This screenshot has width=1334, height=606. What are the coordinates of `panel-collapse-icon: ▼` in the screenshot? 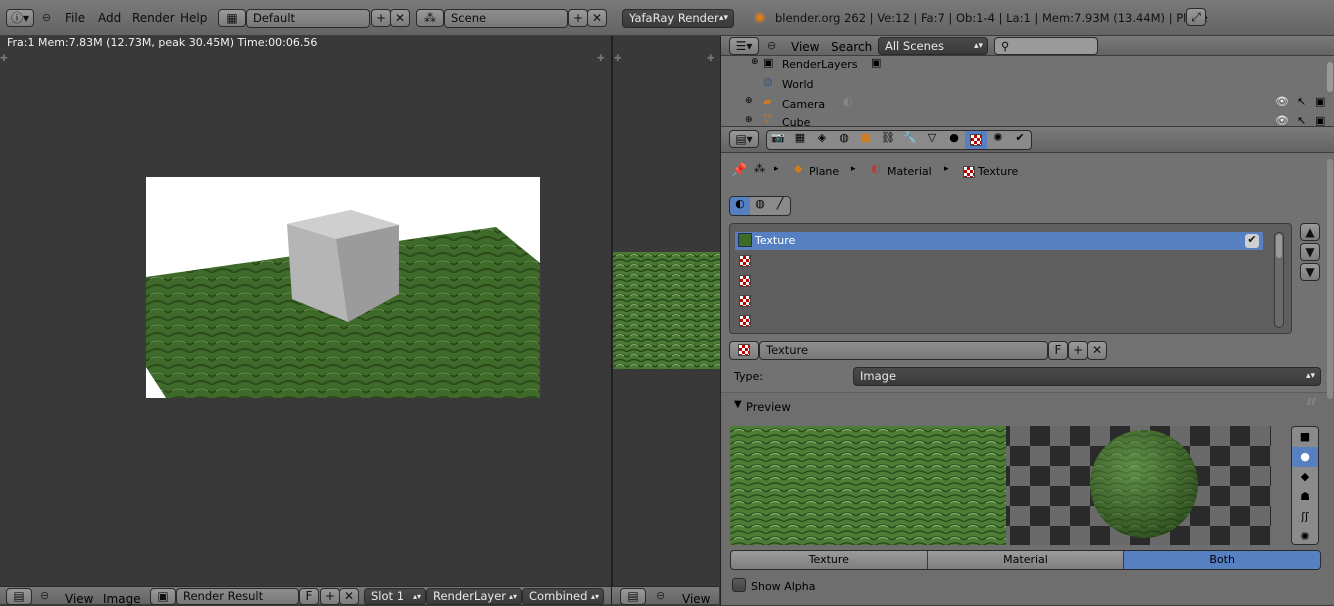 It's located at (738, 404).